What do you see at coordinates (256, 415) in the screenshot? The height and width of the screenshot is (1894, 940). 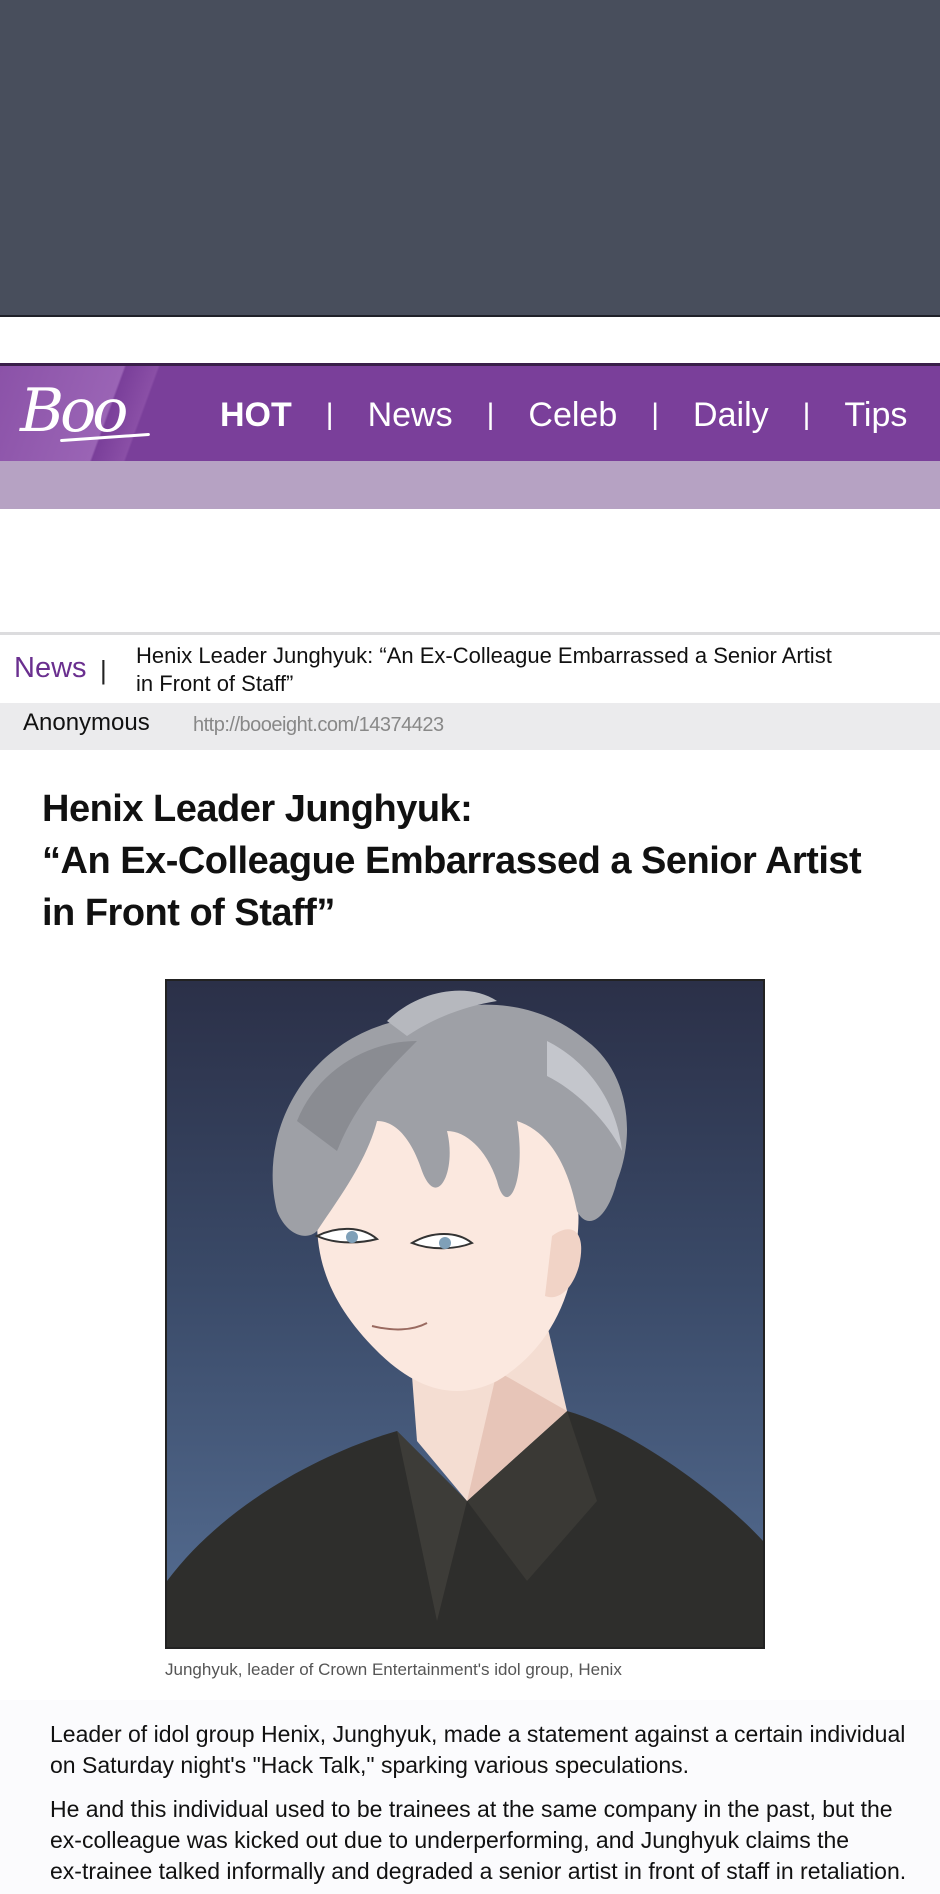 I see `nav-item-hot: HOT` at bounding box center [256, 415].